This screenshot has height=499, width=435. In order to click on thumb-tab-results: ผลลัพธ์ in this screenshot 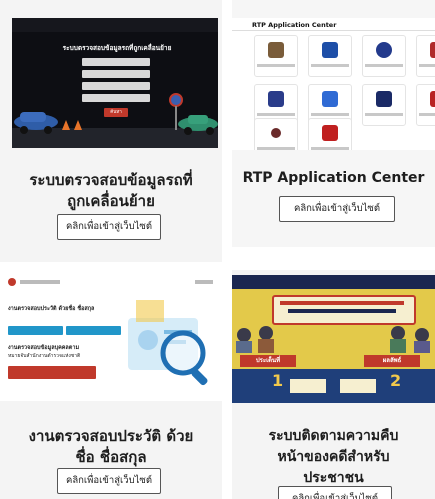, I will do `click(392, 361)`.